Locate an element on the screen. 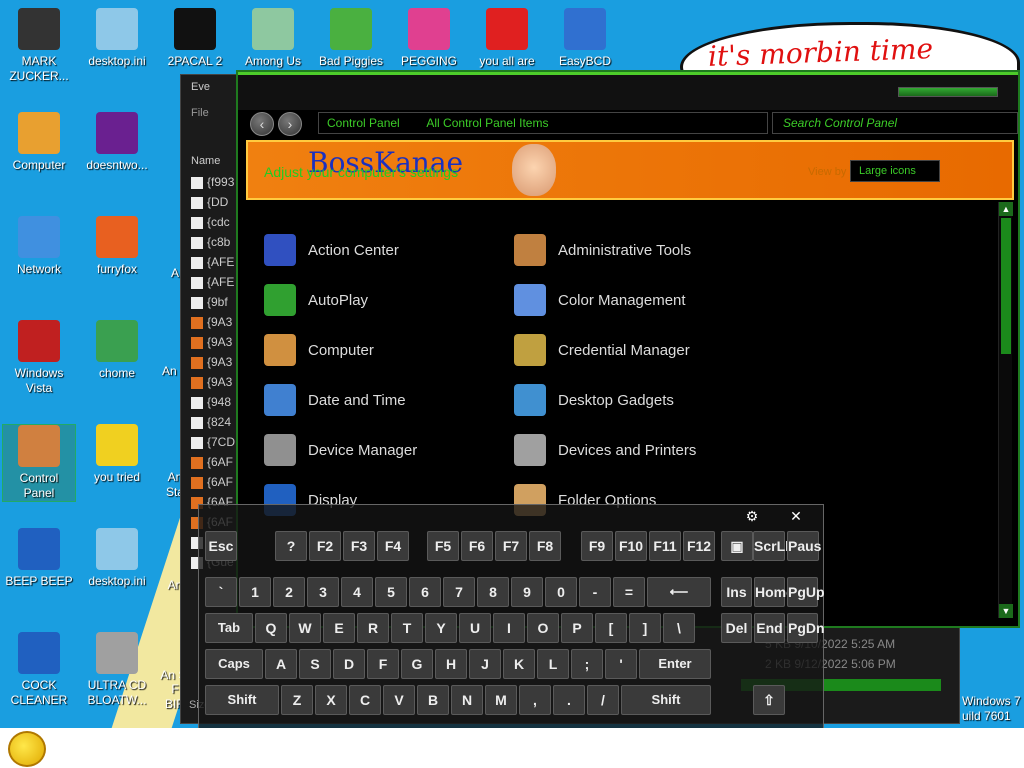  keyboard-key: Q is located at coordinates (271, 628).